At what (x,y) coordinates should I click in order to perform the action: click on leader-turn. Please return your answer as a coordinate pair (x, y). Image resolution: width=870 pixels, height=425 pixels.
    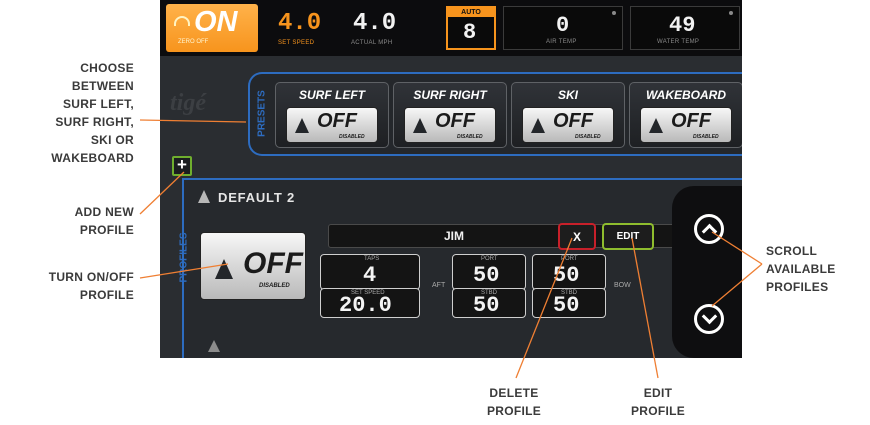
    Looking at the image, I should click on (184, 271).